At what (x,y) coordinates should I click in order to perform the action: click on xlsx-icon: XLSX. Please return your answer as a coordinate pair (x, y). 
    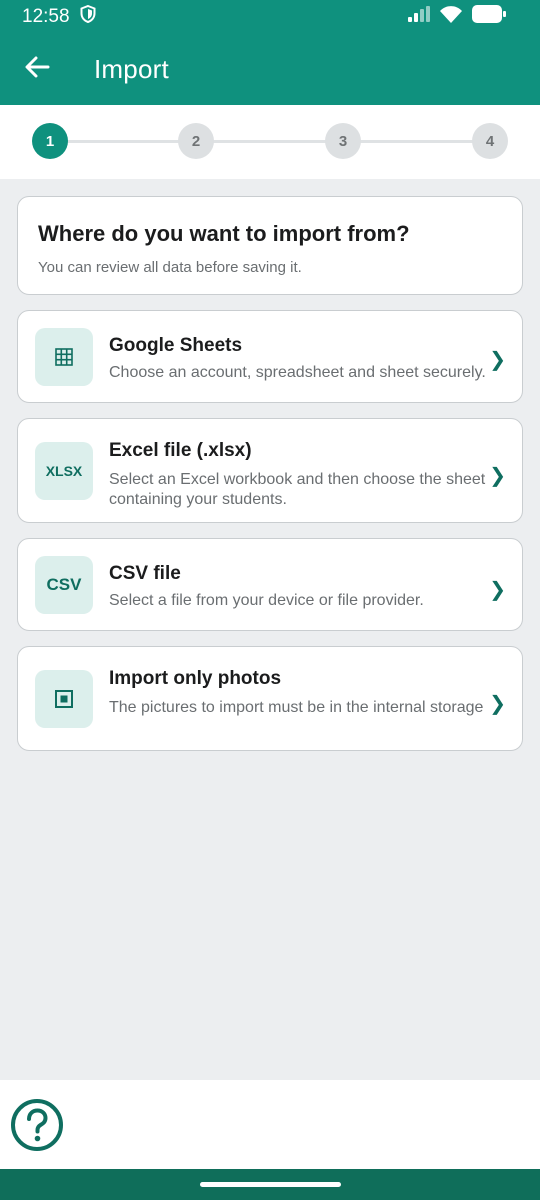
    Looking at the image, I should click on (64, 471).